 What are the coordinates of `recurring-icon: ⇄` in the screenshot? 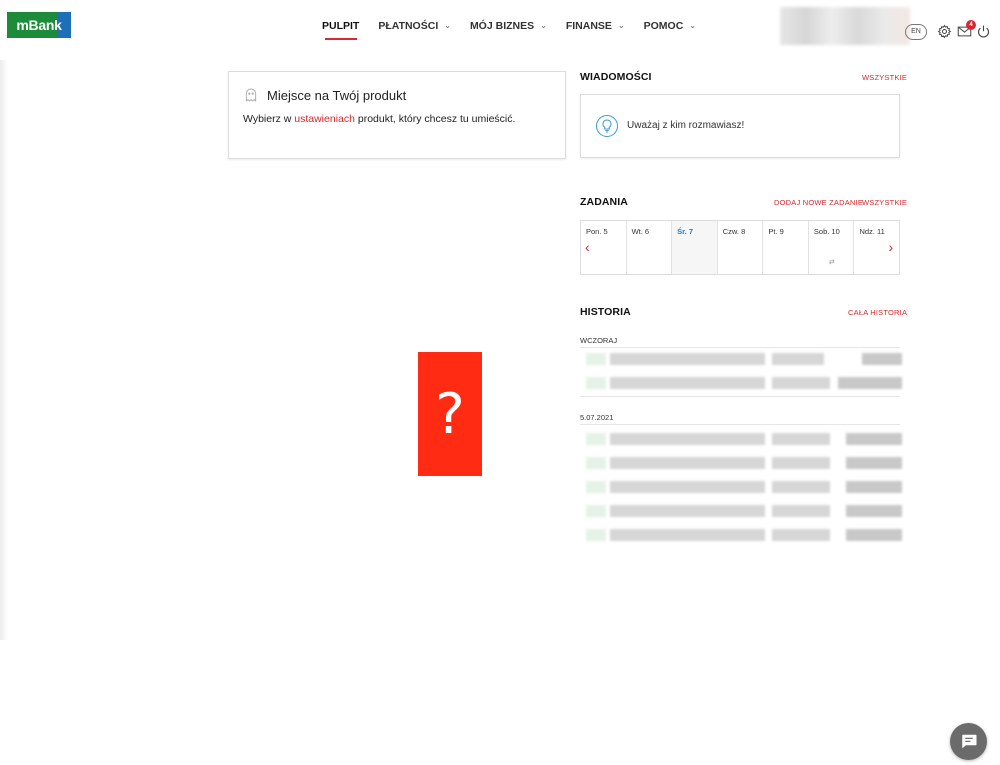 It's located at (831, 262).